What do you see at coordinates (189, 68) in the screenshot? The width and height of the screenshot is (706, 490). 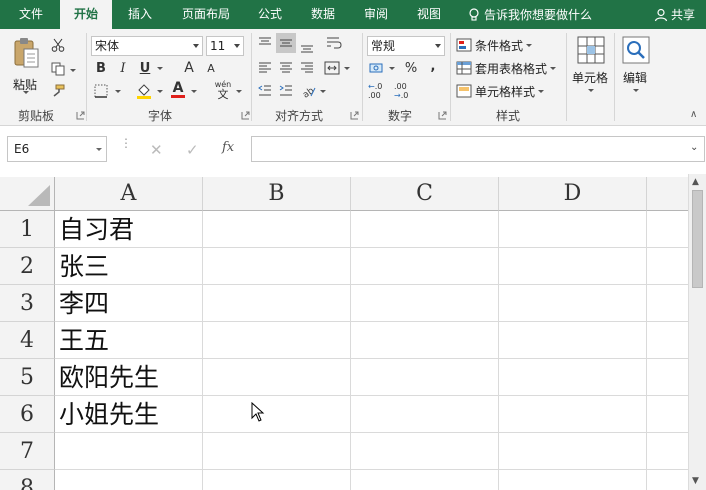 I see `grow-font-button: A` at bounding box center [189, 68].